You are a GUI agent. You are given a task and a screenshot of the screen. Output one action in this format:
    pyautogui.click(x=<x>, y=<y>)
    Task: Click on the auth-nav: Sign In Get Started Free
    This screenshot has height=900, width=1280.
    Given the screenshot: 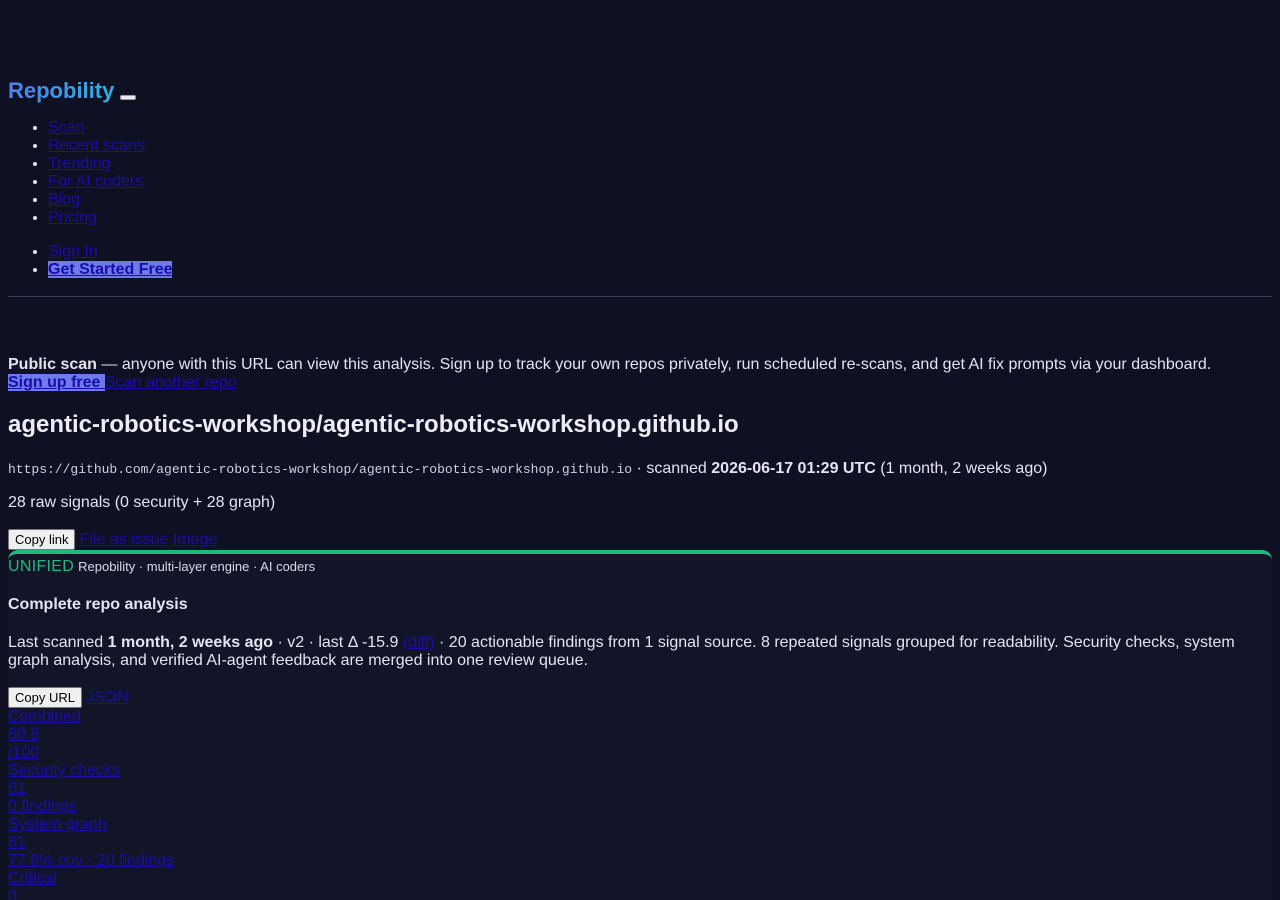 What is the action you would take?
    pyautogui.click(x=90, y=261)
    